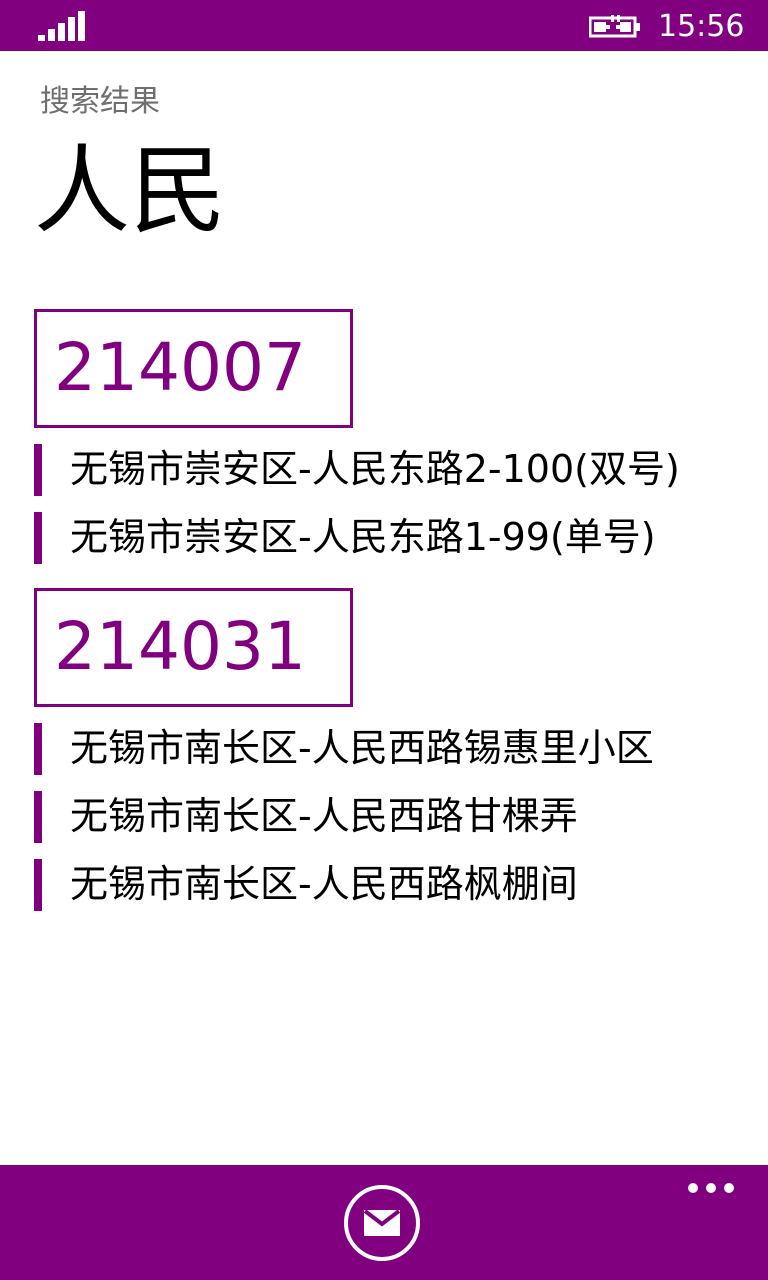  Describe the element at coordinates (701, 26) in the screenshot. I see `clock: 15:56` at that location.